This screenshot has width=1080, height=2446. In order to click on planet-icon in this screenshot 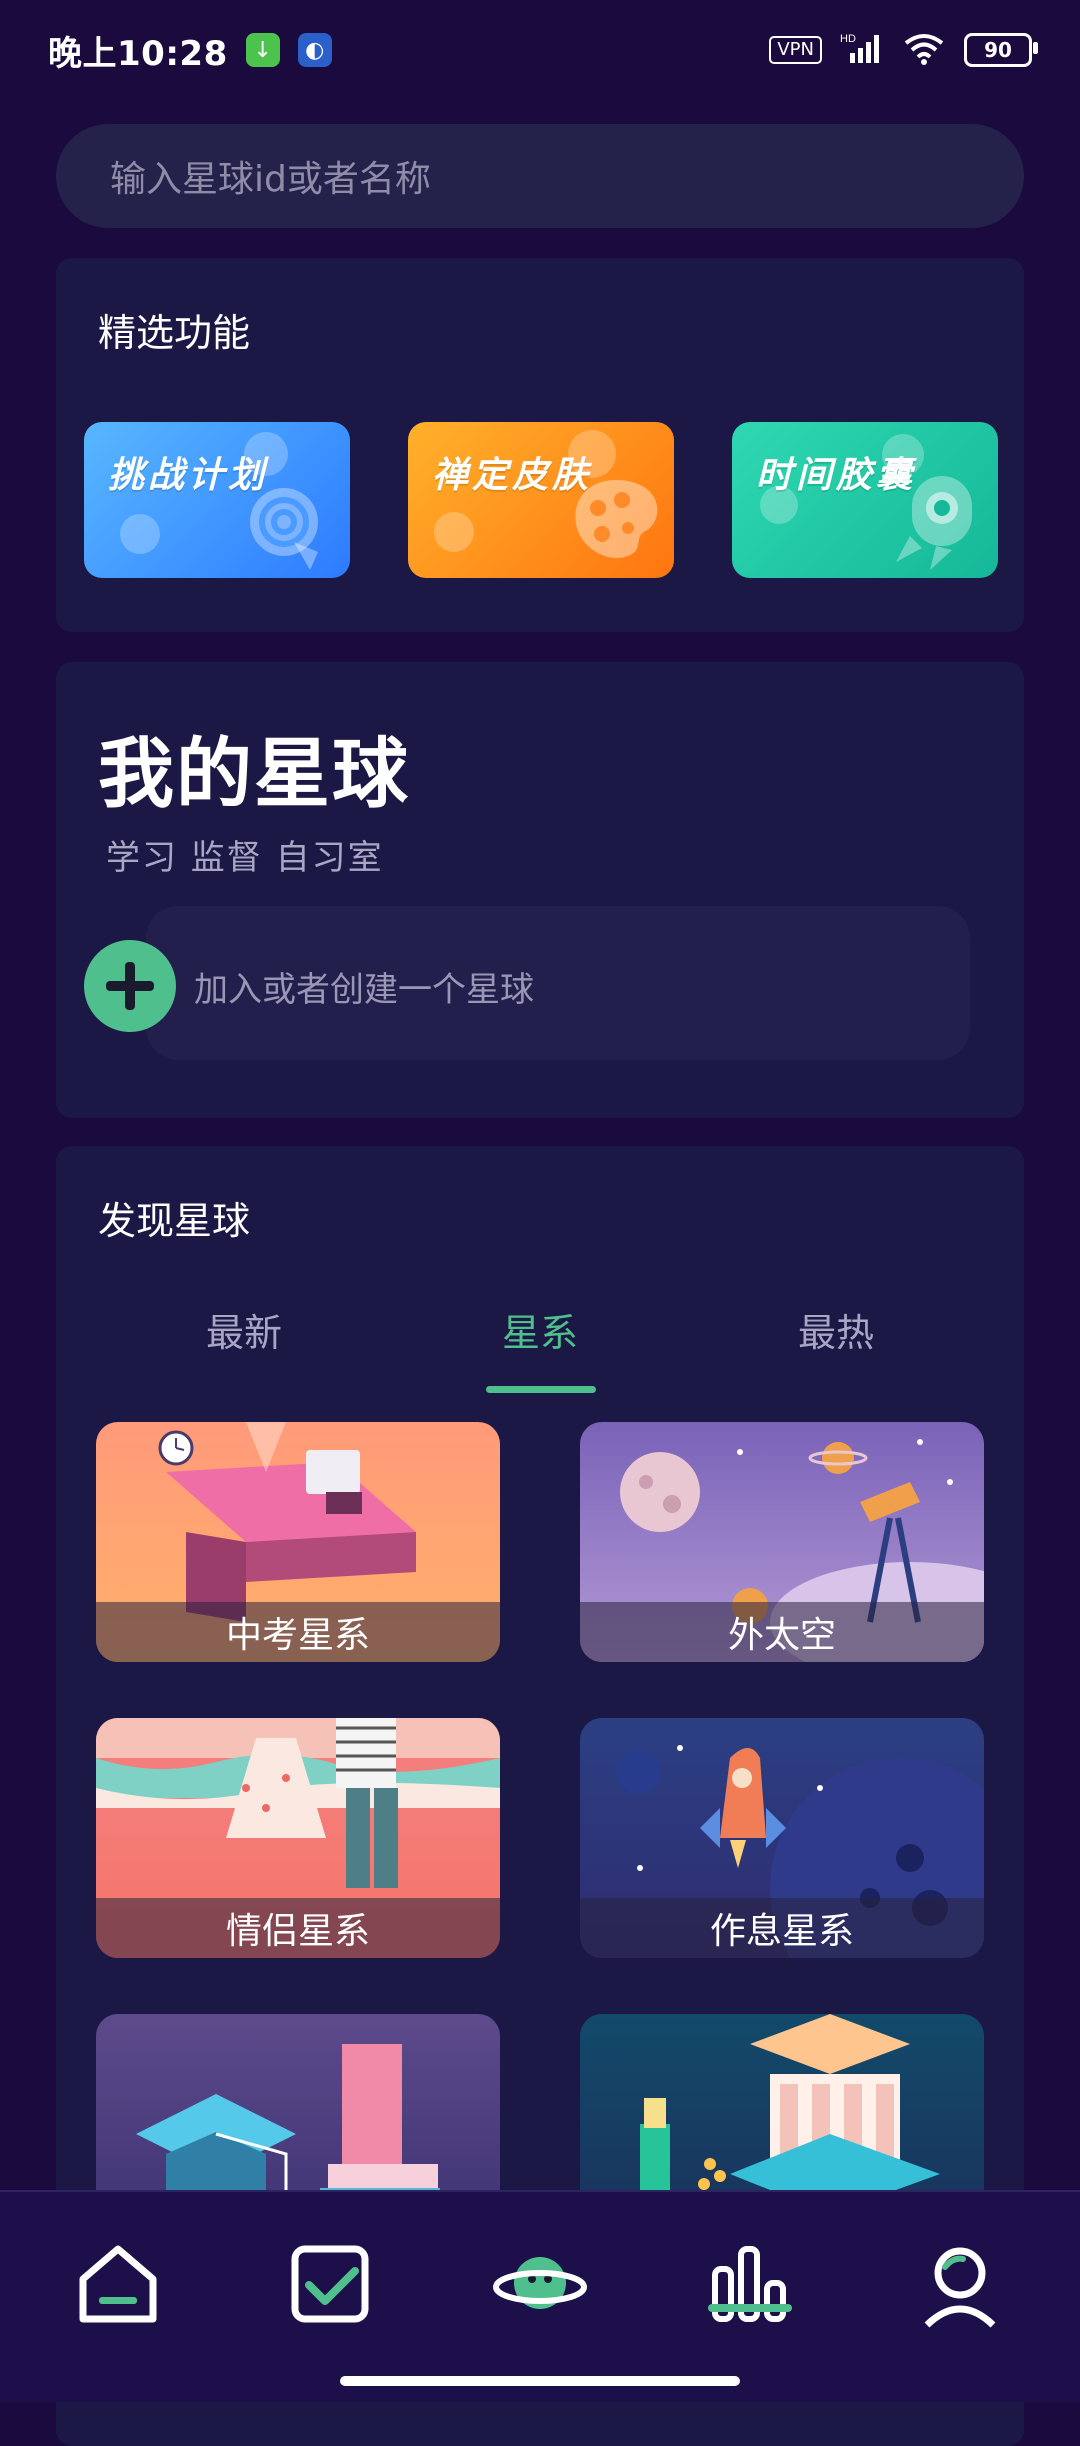, I will do `click(540, 2283)`.